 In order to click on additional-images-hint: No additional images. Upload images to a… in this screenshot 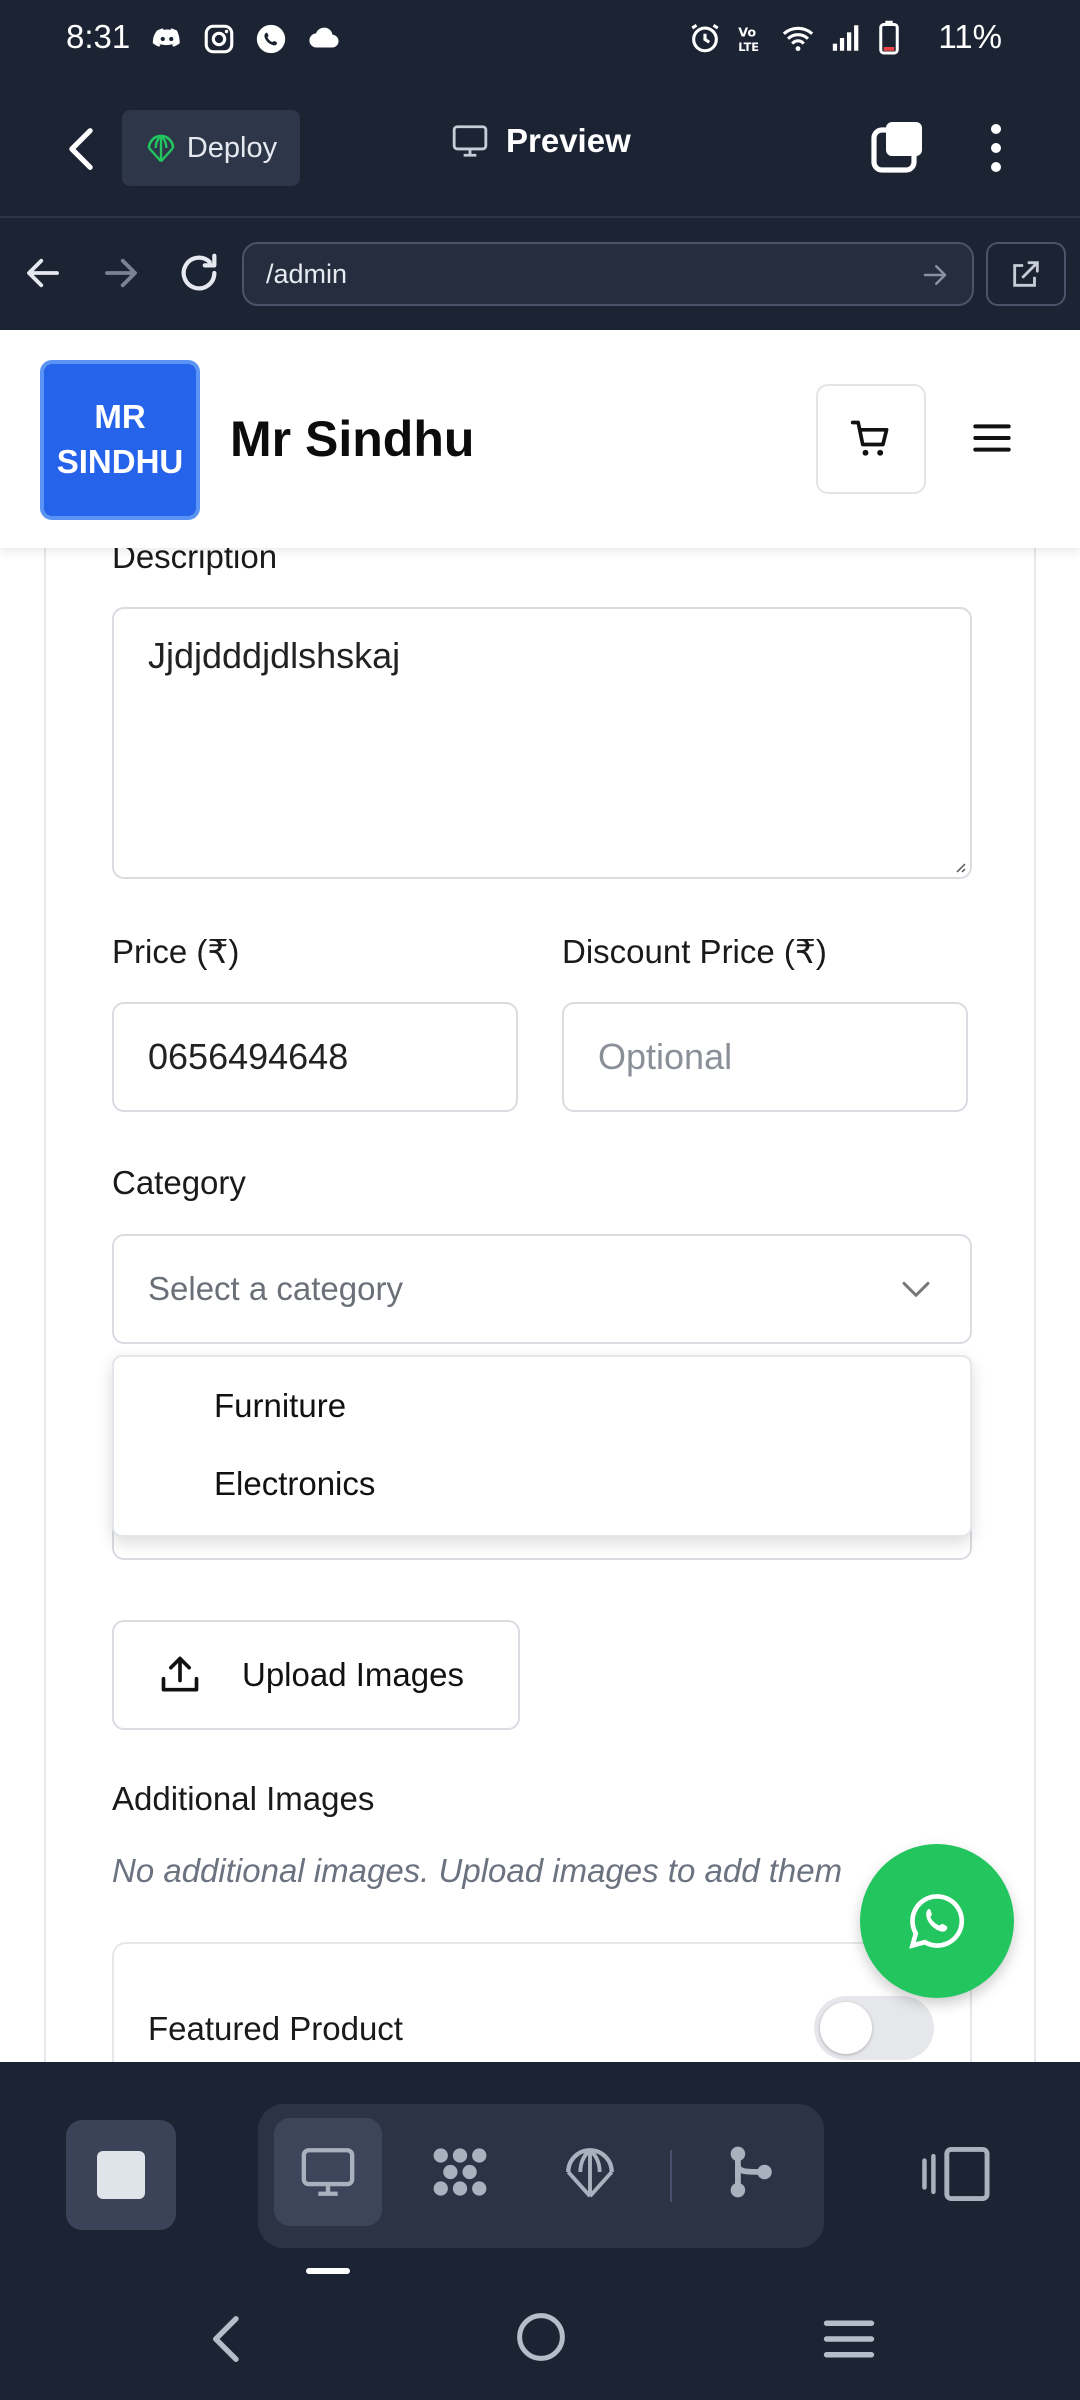, I will do `click(477, 1870)`.